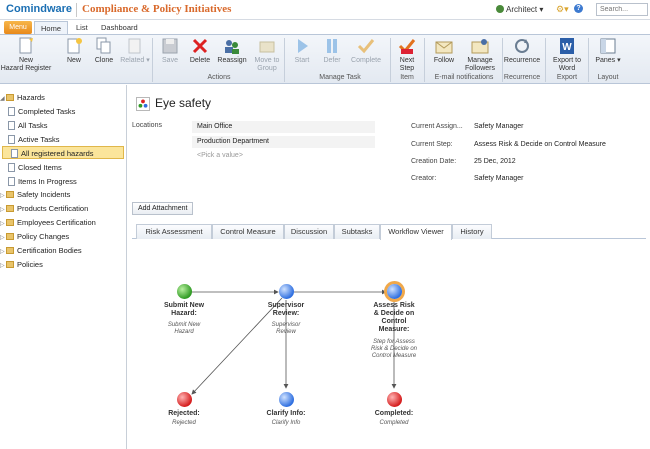 The height and width of the screenshot is (449, 650). What do you see at coordinates (340, 77) in the screenshot?
I see `group-label-manage-task: Manage Task` at bounding box center [340, 77].